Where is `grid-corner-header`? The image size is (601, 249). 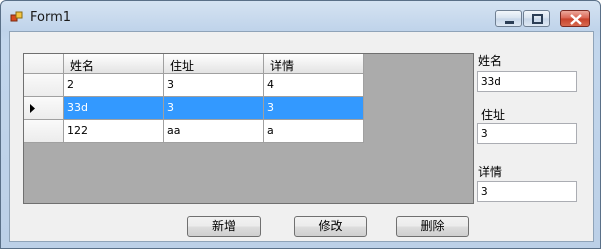 grid-corner-header is located at coordinates (44, 64).